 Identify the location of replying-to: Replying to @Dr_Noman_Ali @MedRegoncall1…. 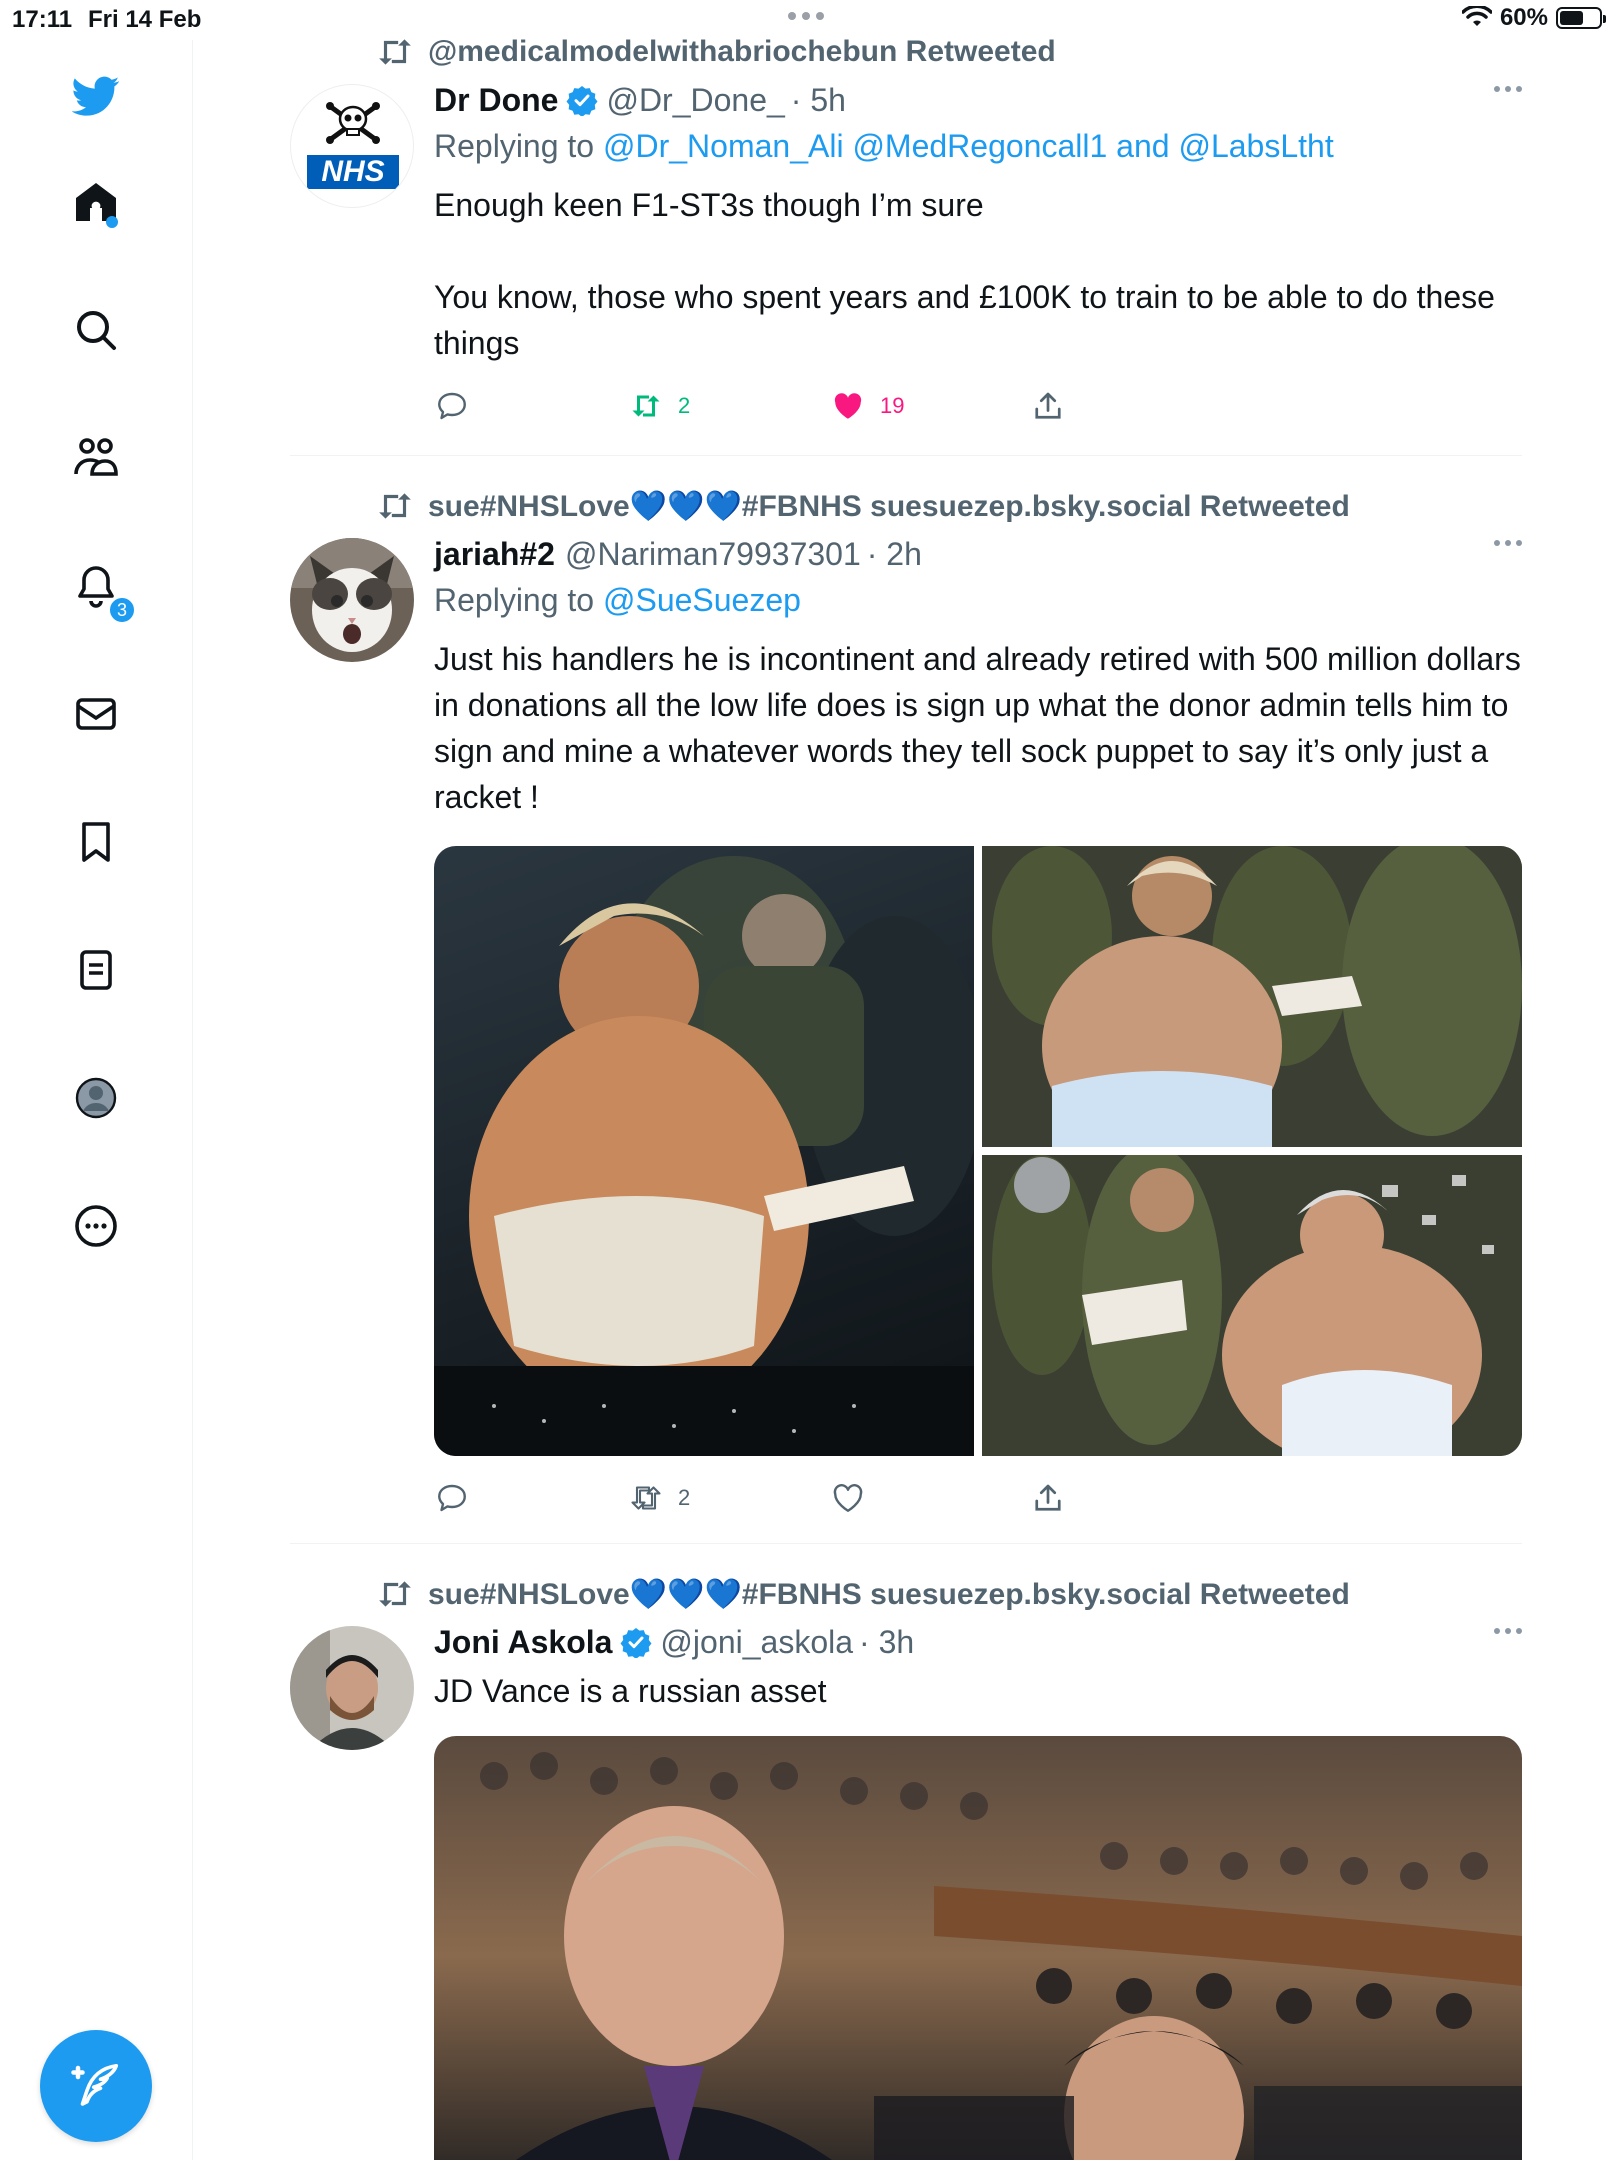
(978, 150).